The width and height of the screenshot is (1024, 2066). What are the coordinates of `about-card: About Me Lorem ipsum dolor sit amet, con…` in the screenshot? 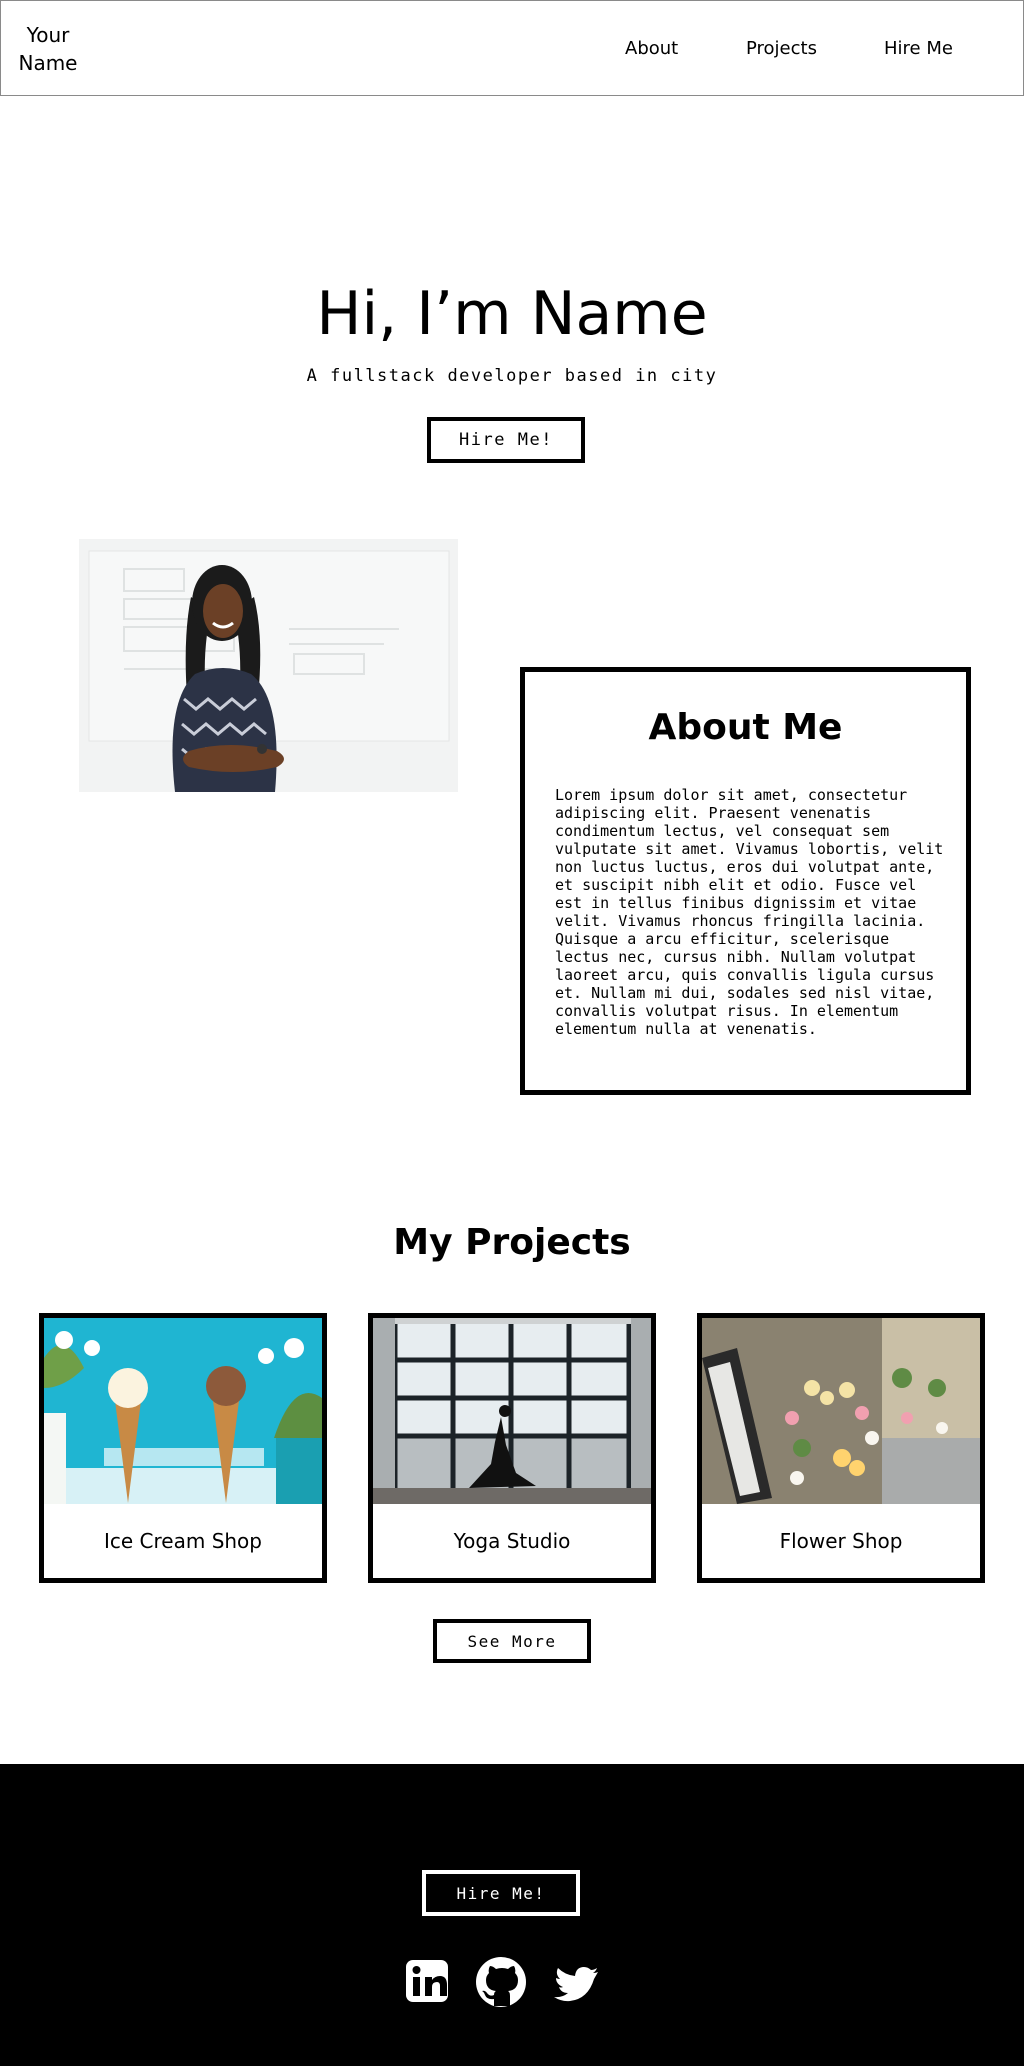 It's located at (745, 881).